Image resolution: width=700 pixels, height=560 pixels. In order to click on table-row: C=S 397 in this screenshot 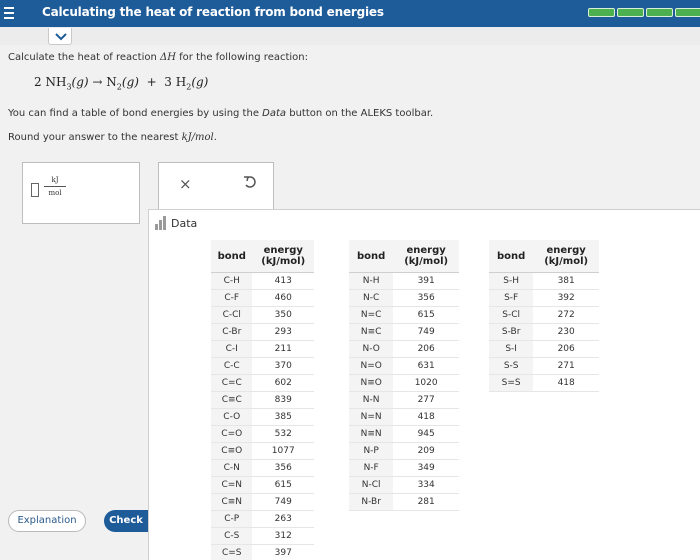, I will do `click(262, 552)`.